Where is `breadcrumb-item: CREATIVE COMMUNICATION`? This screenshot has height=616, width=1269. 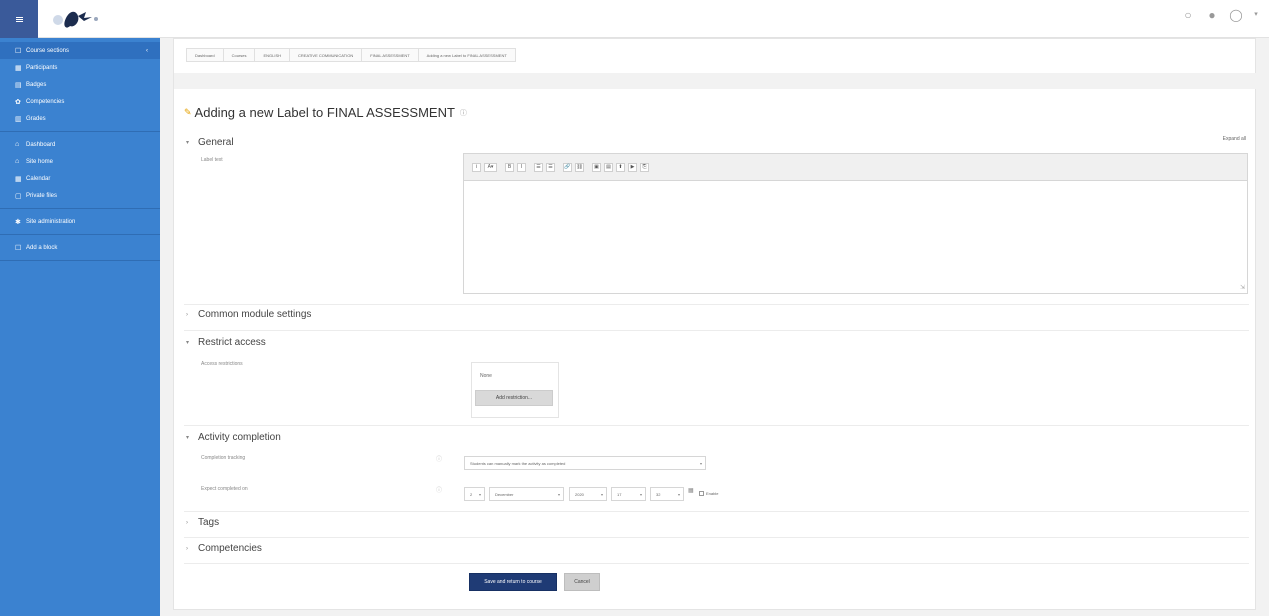
breadcrumb-item: CREATIVE COMMUNICATION is located at coordinates (326, 55).